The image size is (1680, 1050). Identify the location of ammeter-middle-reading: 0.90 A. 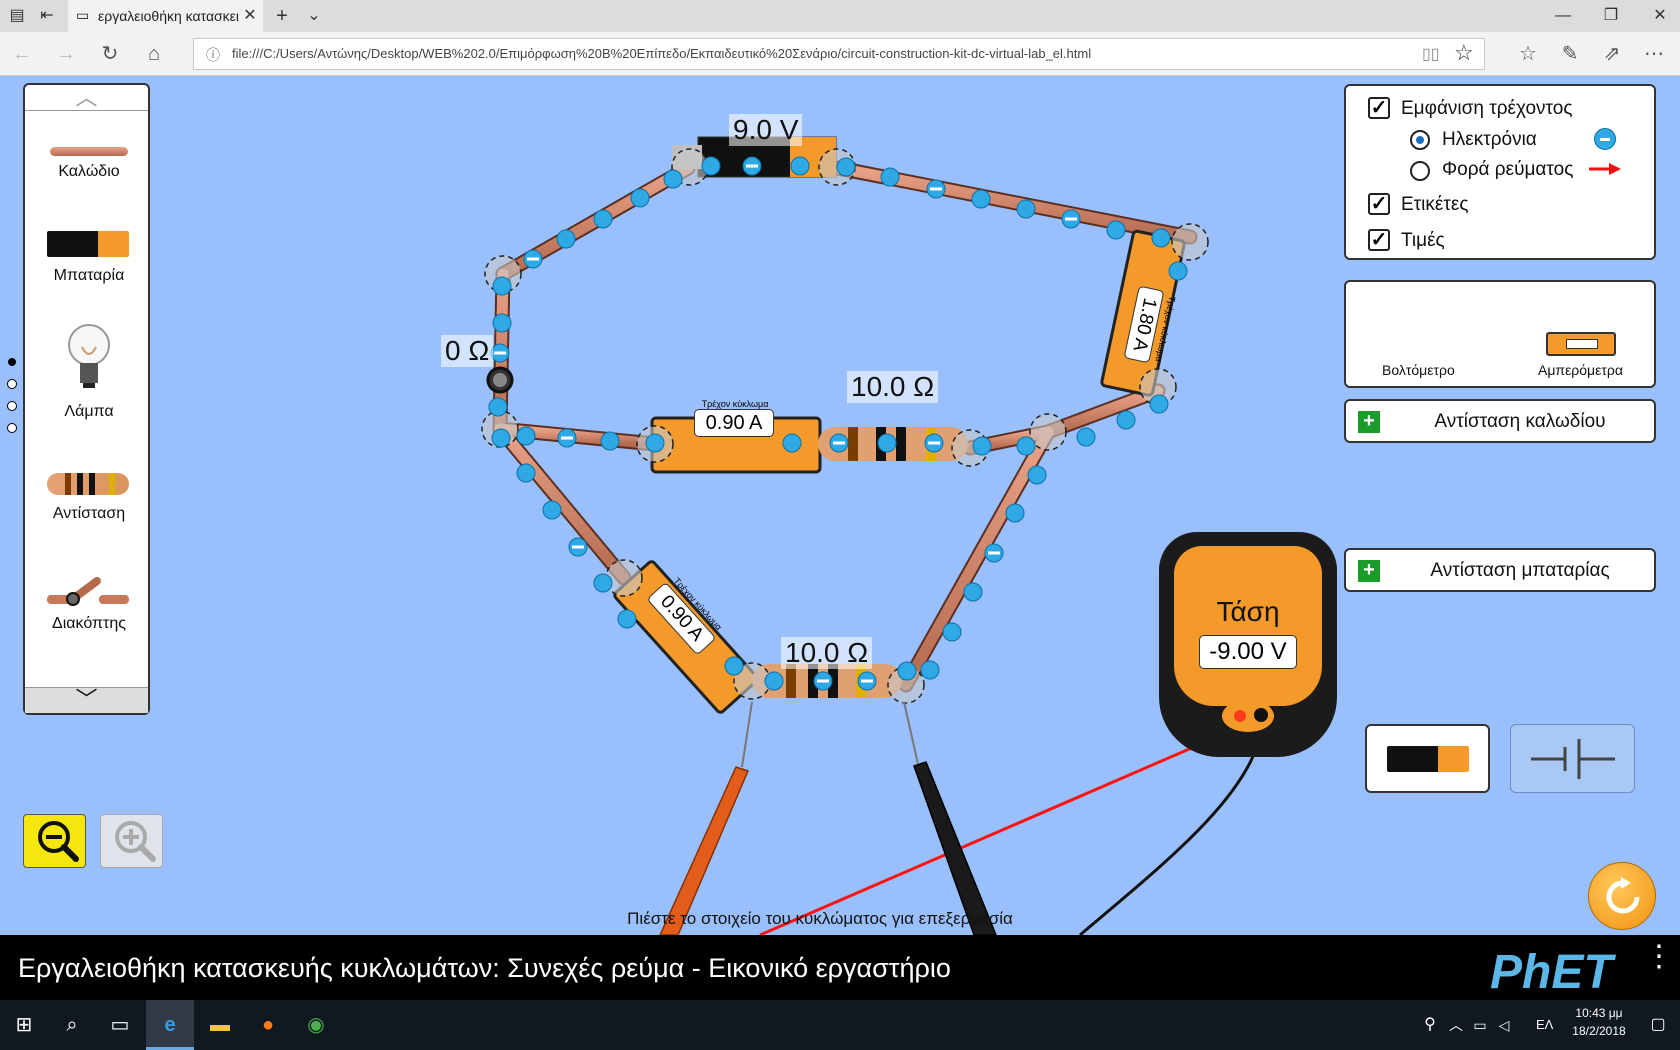
(734, 423).